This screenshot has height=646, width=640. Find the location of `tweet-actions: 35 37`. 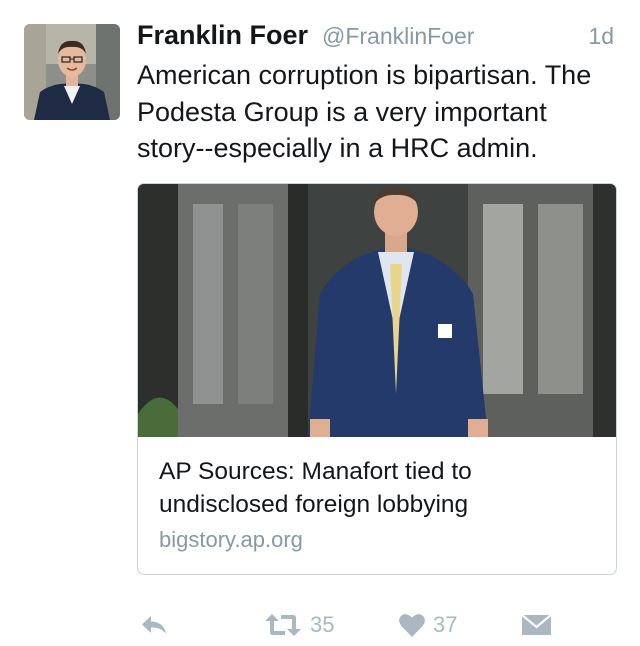

tweet-actions: 35 37 is located at coordinates (320, 625).